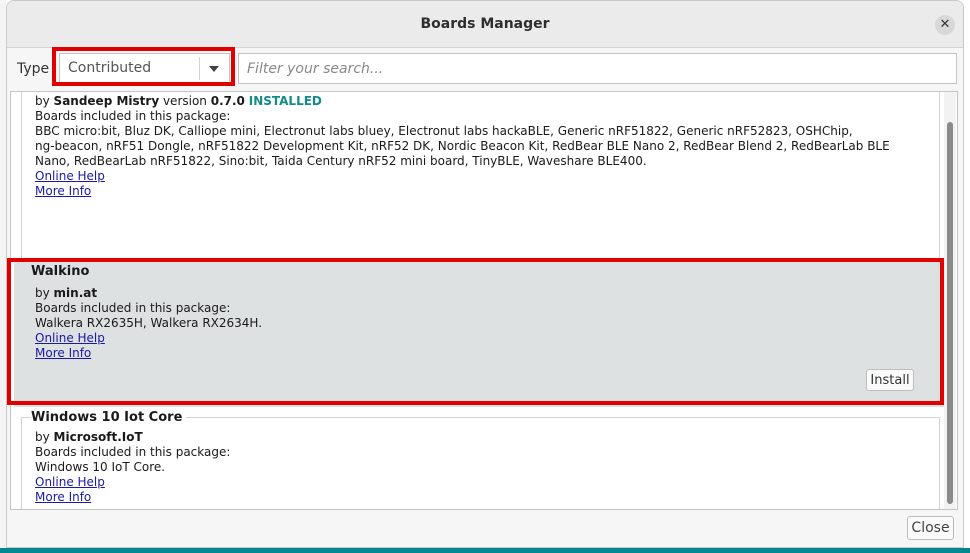  I want to click on vertical-scrollbar, so click(950, 300).